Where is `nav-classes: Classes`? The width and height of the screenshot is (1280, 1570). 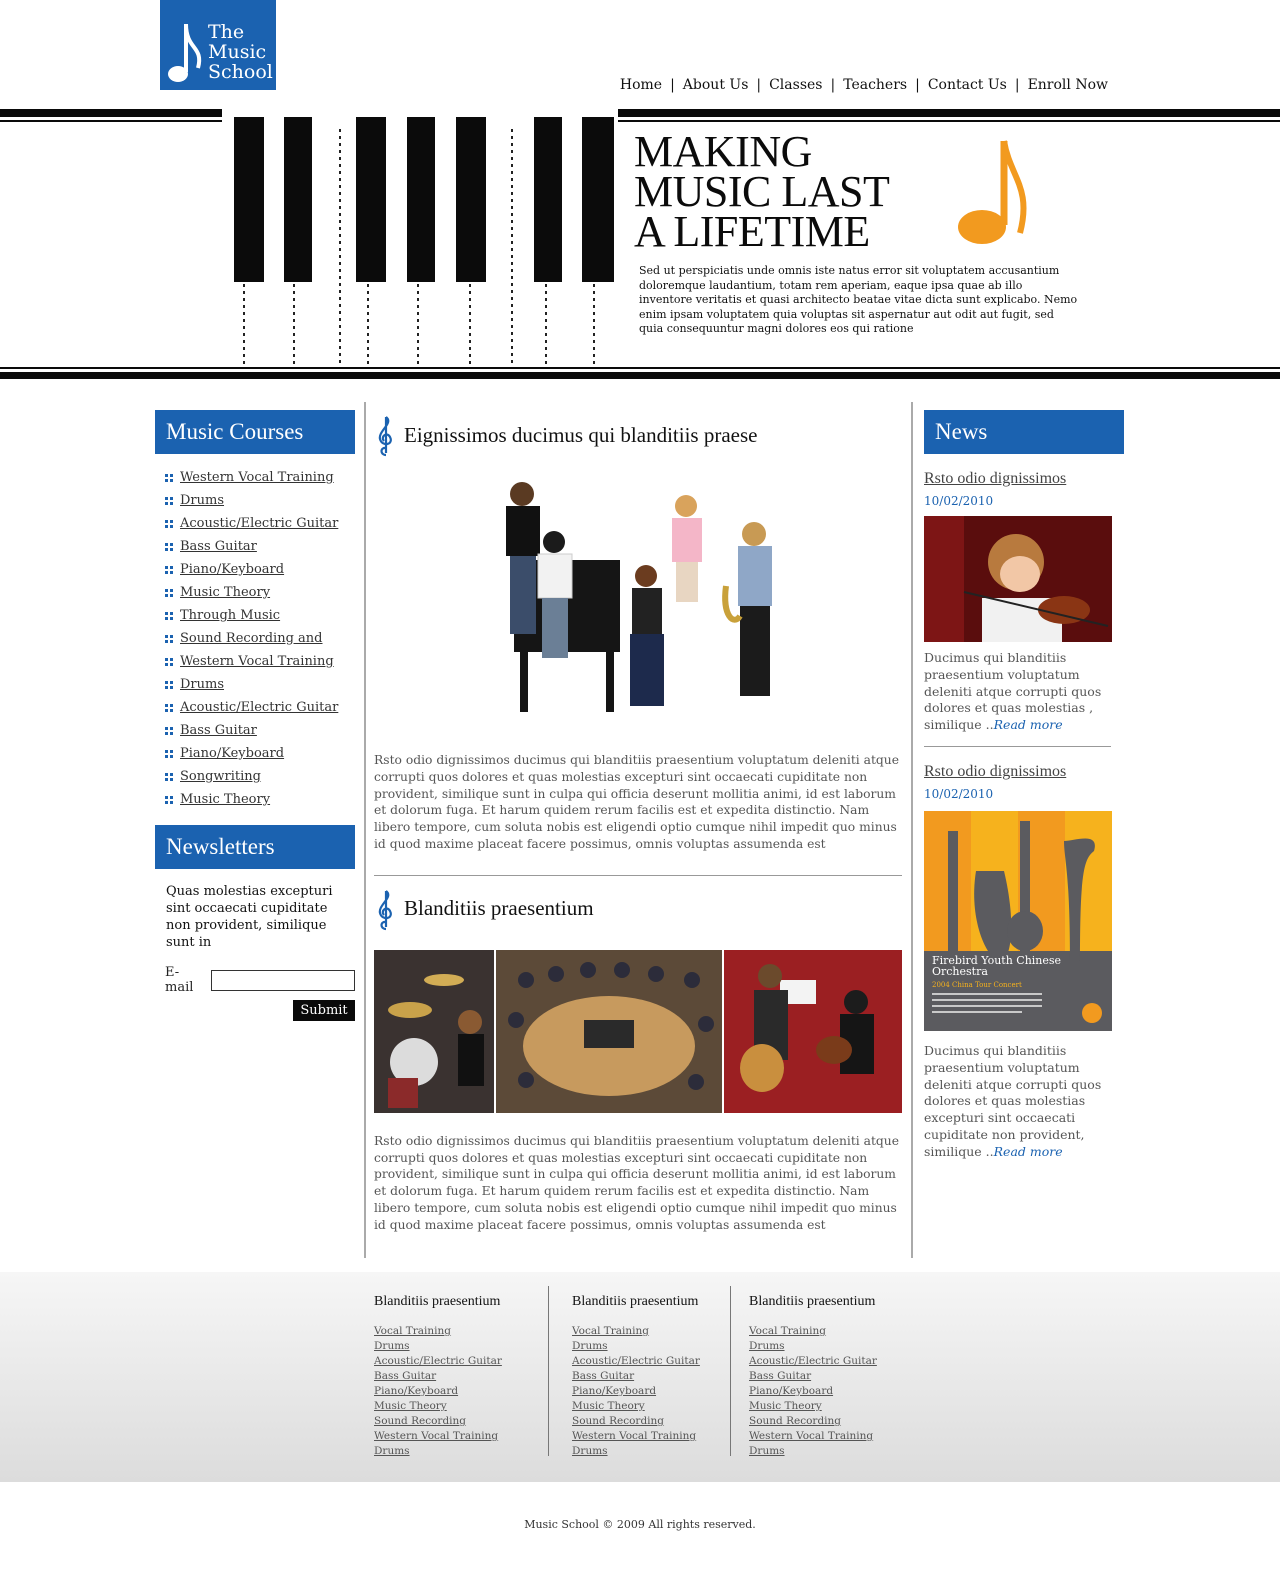
nav-classes: Classes is located at coordinates (795, 85).